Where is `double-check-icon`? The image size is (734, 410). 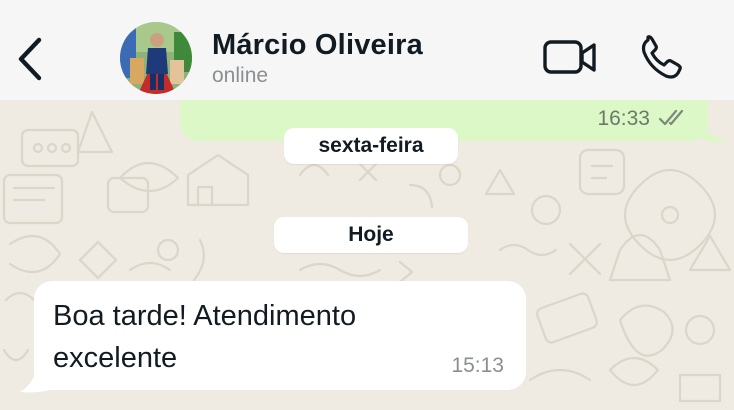 double-check-icon is located at coordinates (671, 117).